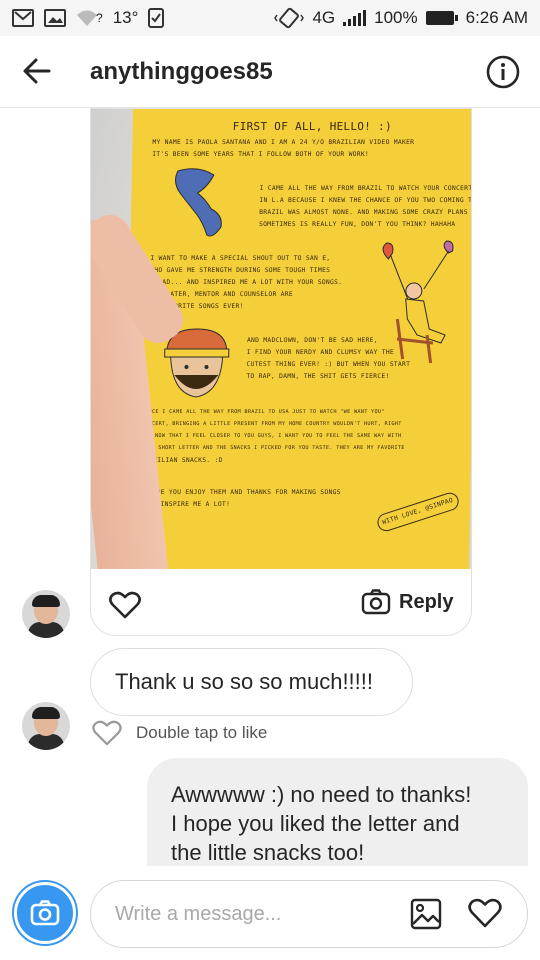  What do you see at coordinates (23, 18) in the screenshot?
I see `gmail-icon` at bounding box center [23, 18].